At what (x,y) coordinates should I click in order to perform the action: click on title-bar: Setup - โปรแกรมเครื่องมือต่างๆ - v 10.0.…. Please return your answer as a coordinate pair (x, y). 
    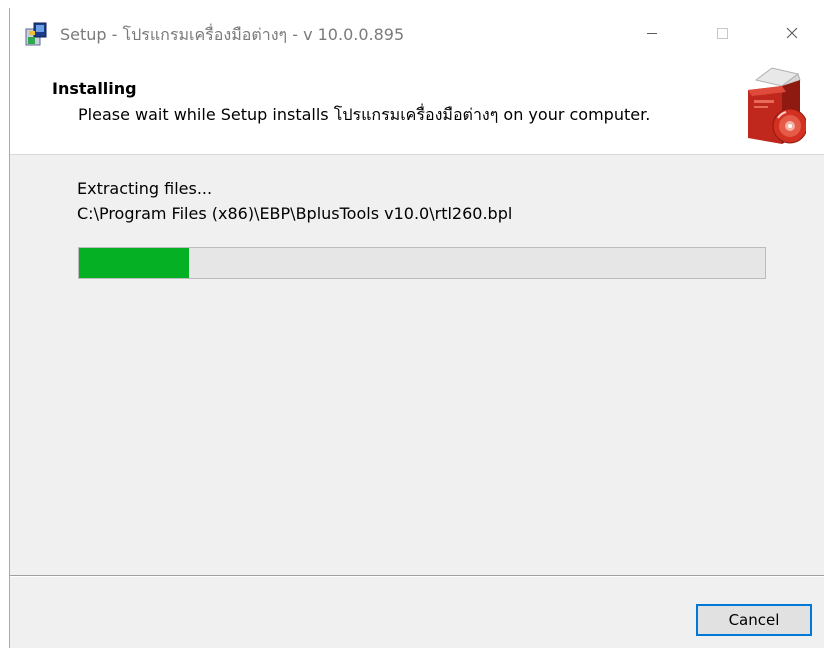
    Looking at the image, I should click on (417, 33).